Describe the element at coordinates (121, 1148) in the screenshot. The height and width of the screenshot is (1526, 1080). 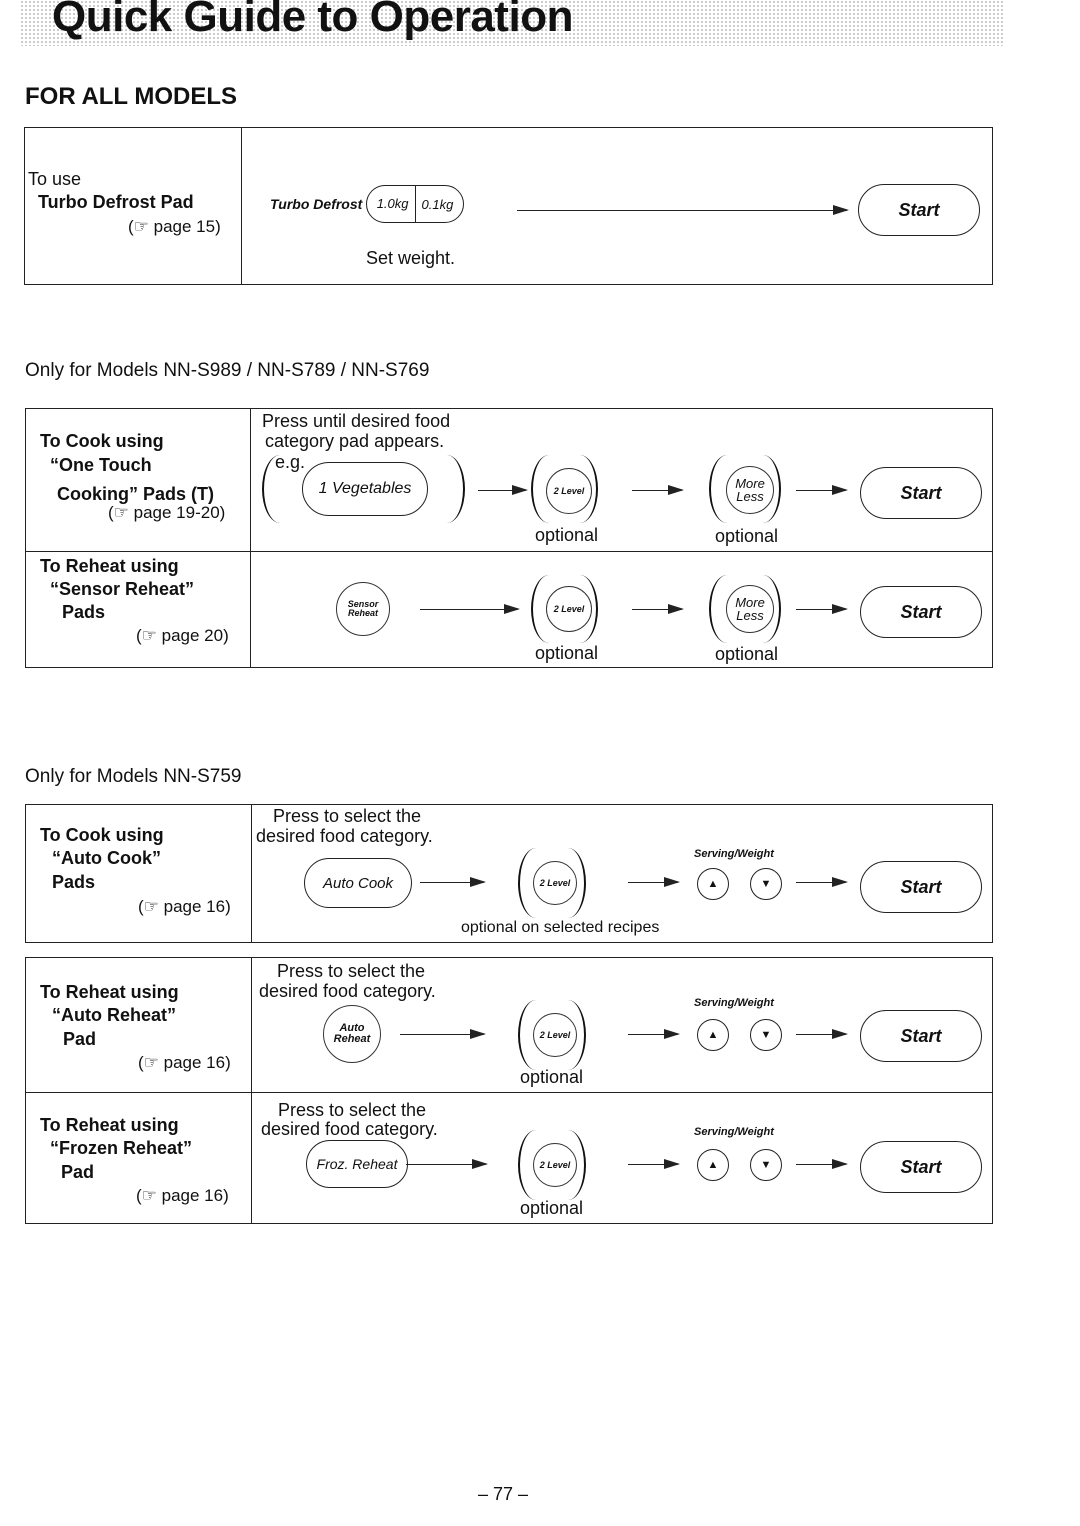
I see `row-label: “Frozen Reheat”` at that location.